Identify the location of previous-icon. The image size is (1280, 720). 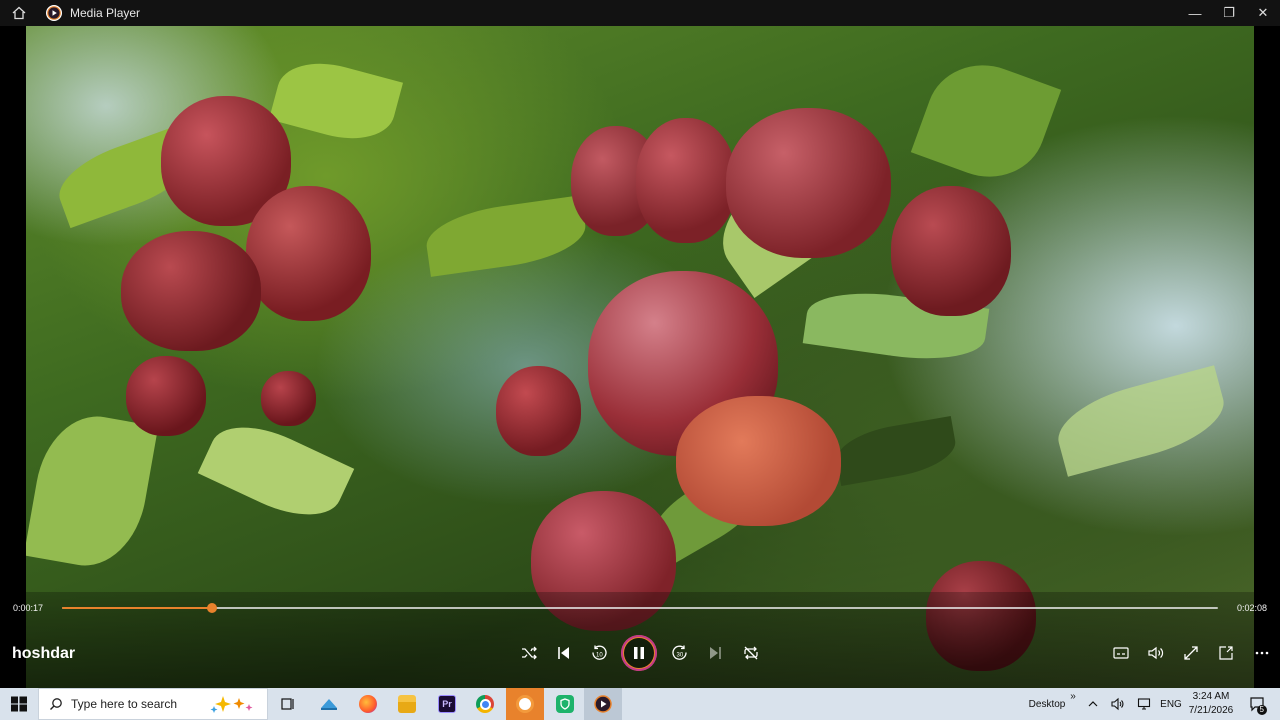
(563, 653).